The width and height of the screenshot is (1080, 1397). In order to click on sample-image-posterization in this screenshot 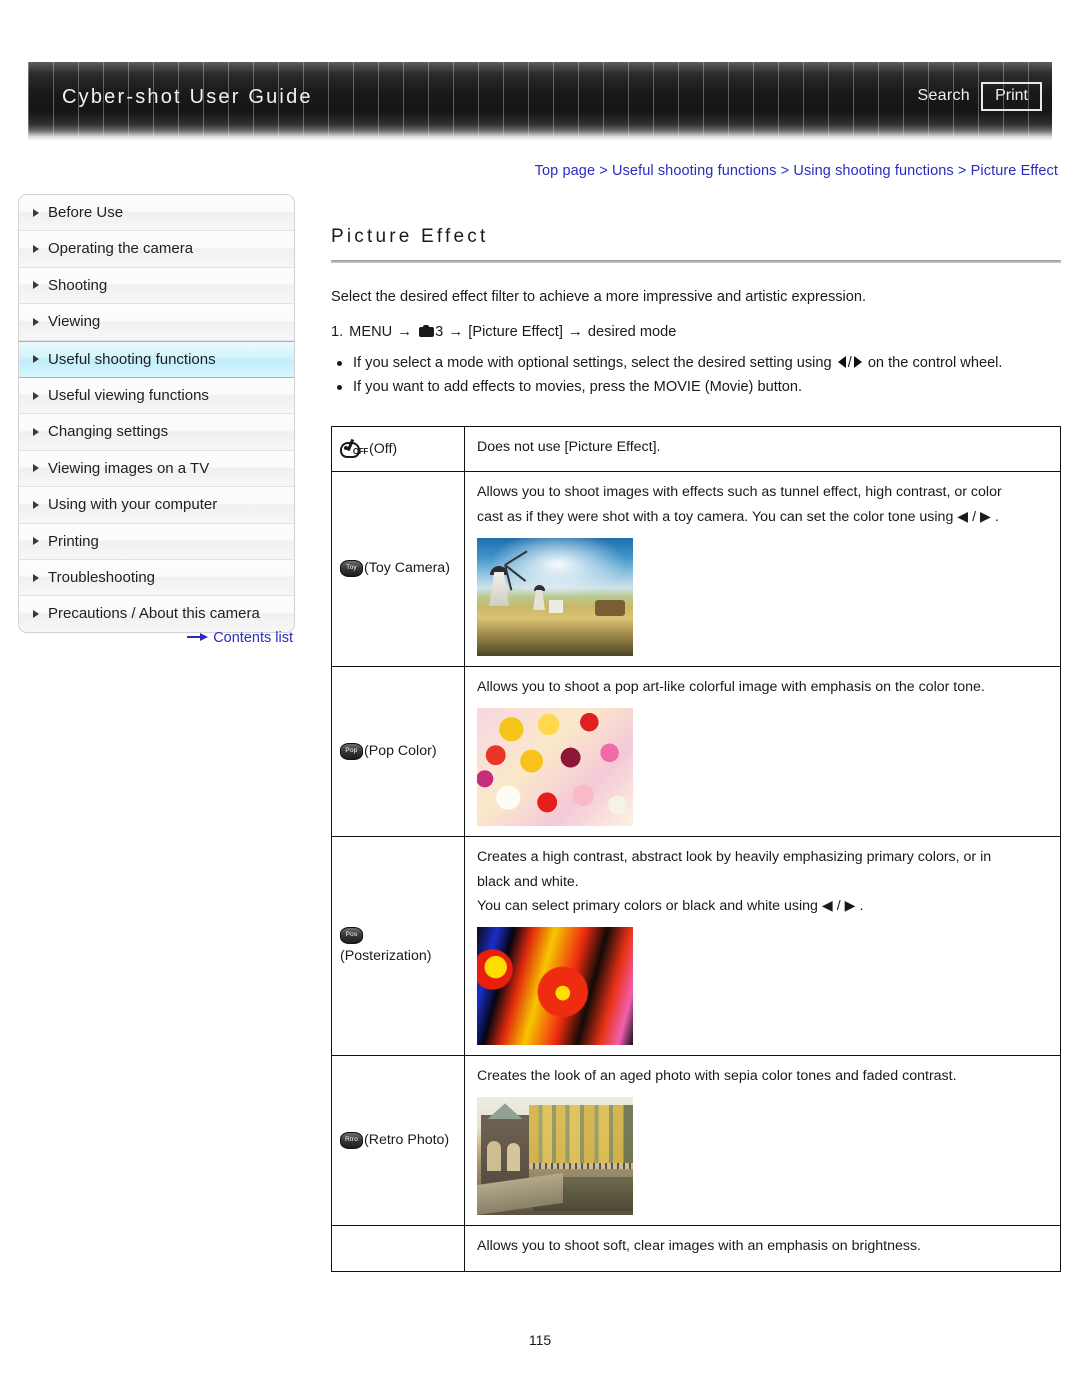, I will do `click(555, 986)`.